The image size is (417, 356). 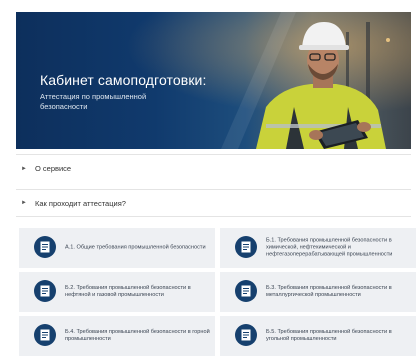 I want to click on accordion-how-attestation: ► Как проходит аттестация?, so click(x=213, y=203).